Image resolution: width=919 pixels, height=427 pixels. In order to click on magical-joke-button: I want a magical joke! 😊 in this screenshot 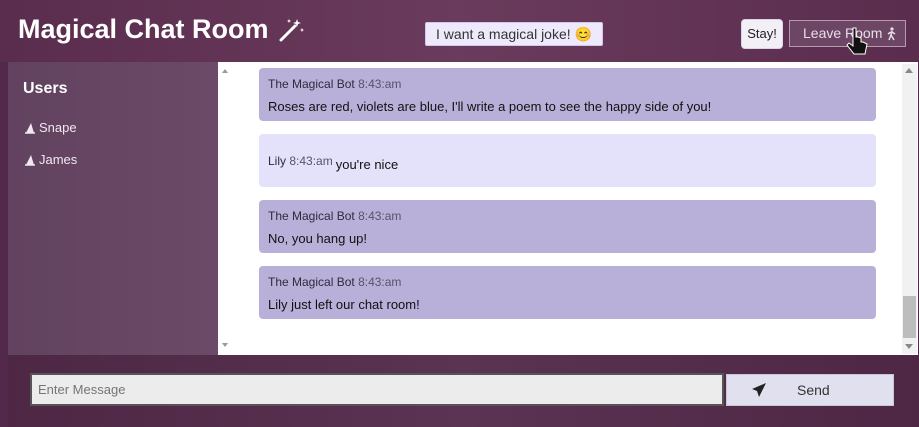, I will do `click(514, 34)`.